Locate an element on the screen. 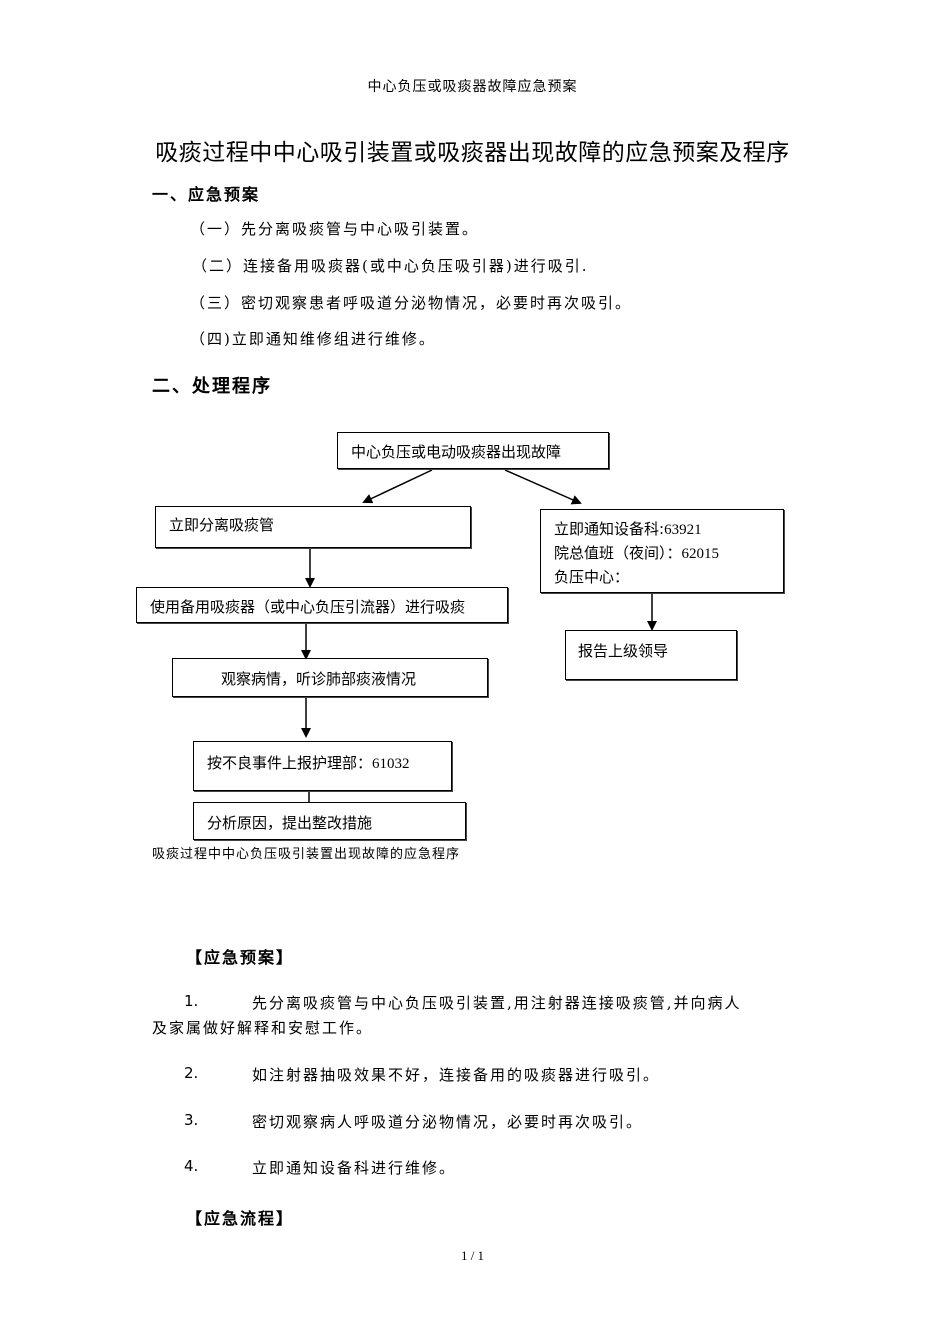  list-text: 立即通知设备科进行维修。 is located at coordinates (354, 1168).